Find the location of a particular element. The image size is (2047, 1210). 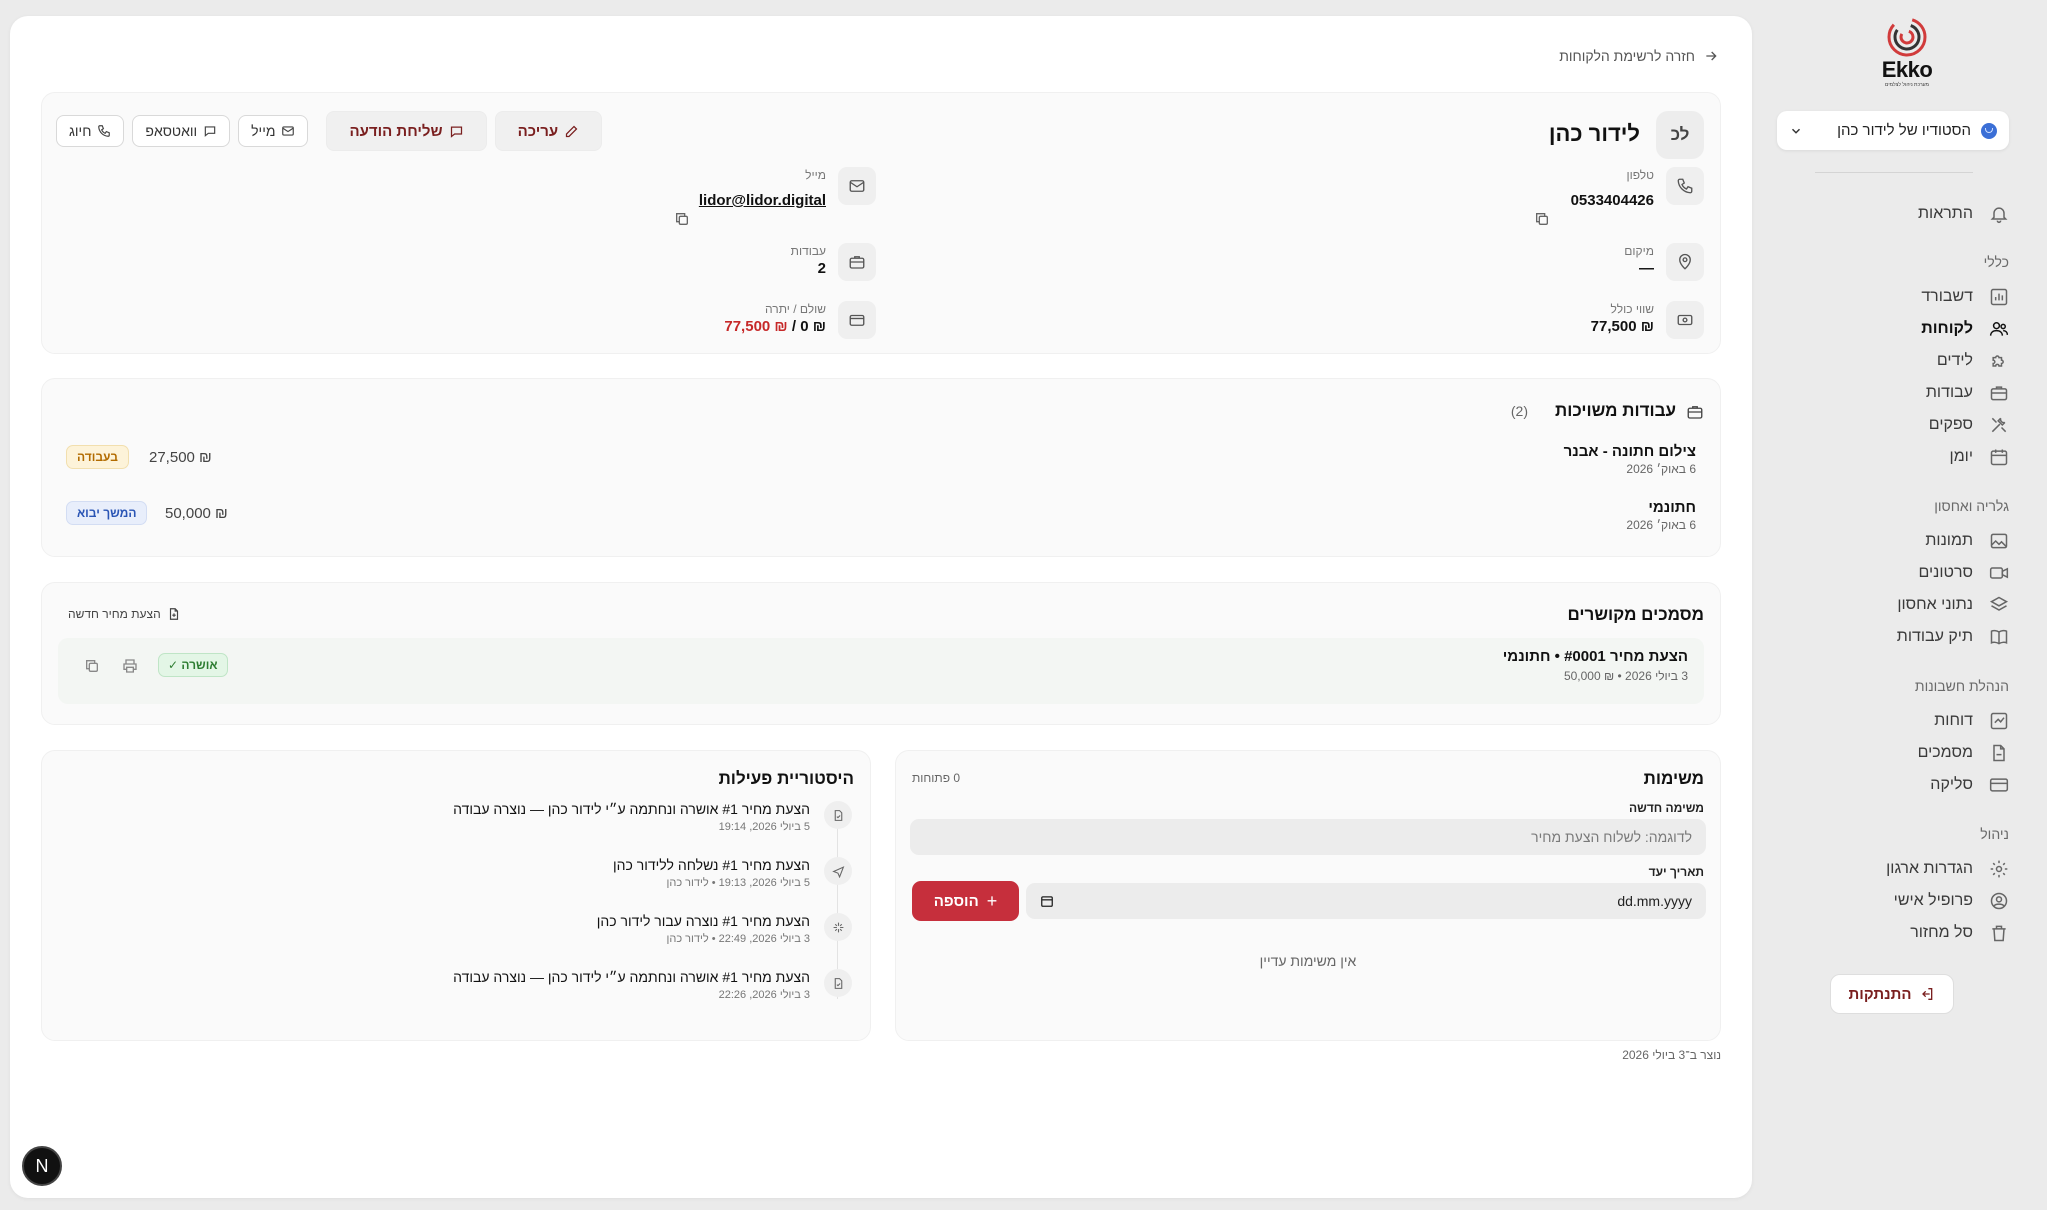

status-badge: בעבודה is located at coordinates (97, 457).